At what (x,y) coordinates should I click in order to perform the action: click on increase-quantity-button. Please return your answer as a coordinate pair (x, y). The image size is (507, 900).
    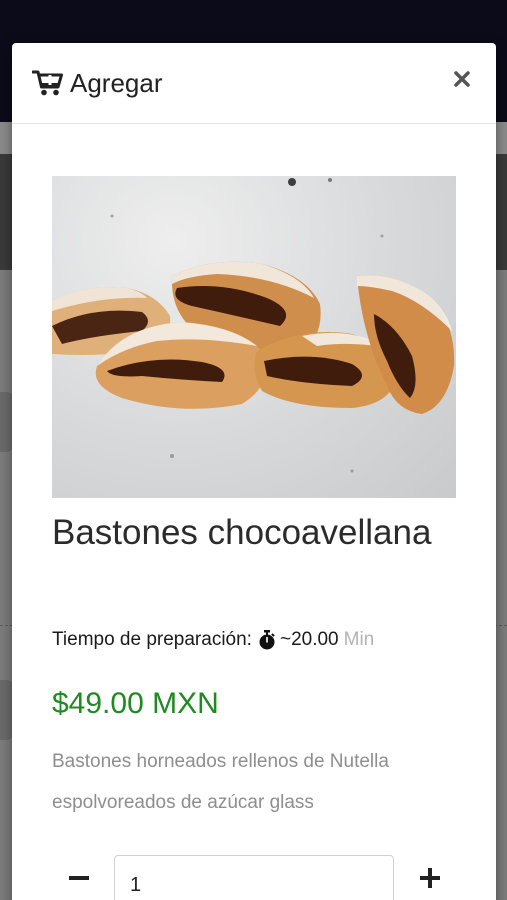
    Looking at the image, I should click on (430, 878).